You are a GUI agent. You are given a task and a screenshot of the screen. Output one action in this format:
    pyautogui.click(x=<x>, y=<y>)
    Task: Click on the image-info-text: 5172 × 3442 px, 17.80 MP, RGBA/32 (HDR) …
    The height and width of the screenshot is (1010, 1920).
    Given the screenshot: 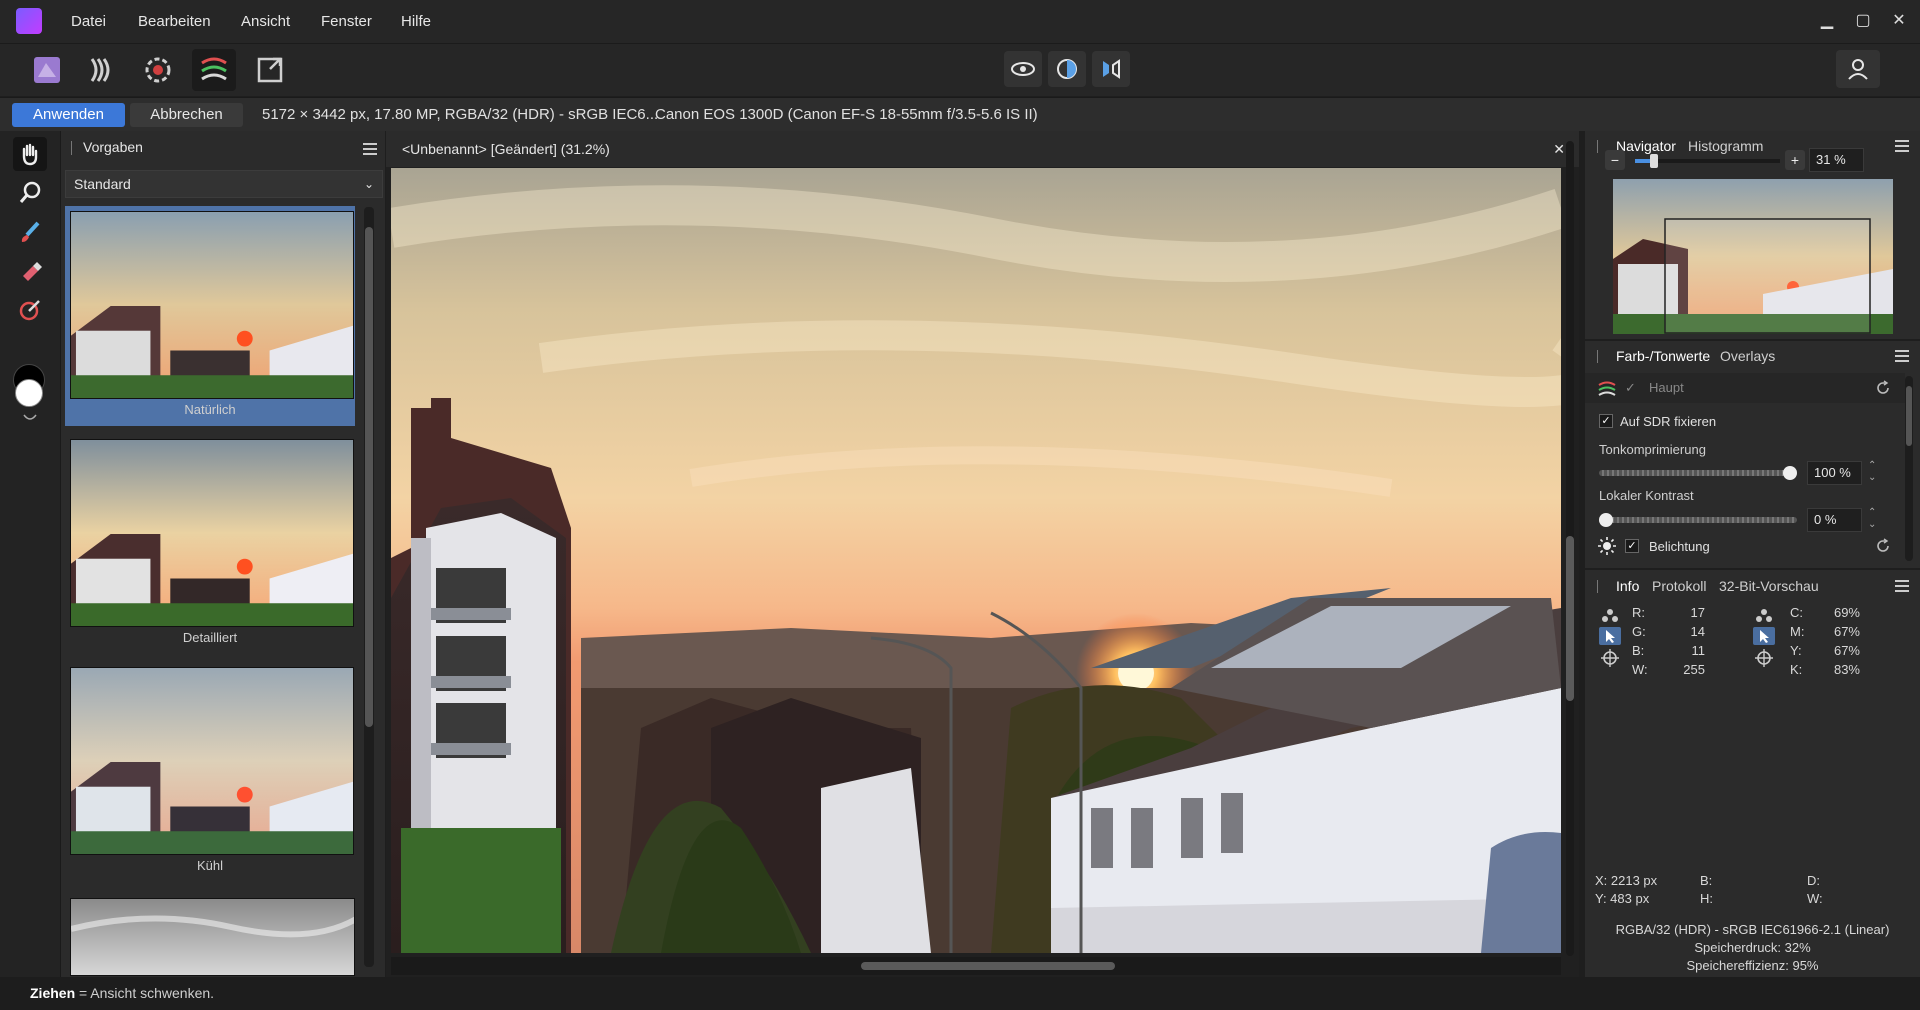 What is the action you would take?
    pyautogui.click(x=460, y=114)
    